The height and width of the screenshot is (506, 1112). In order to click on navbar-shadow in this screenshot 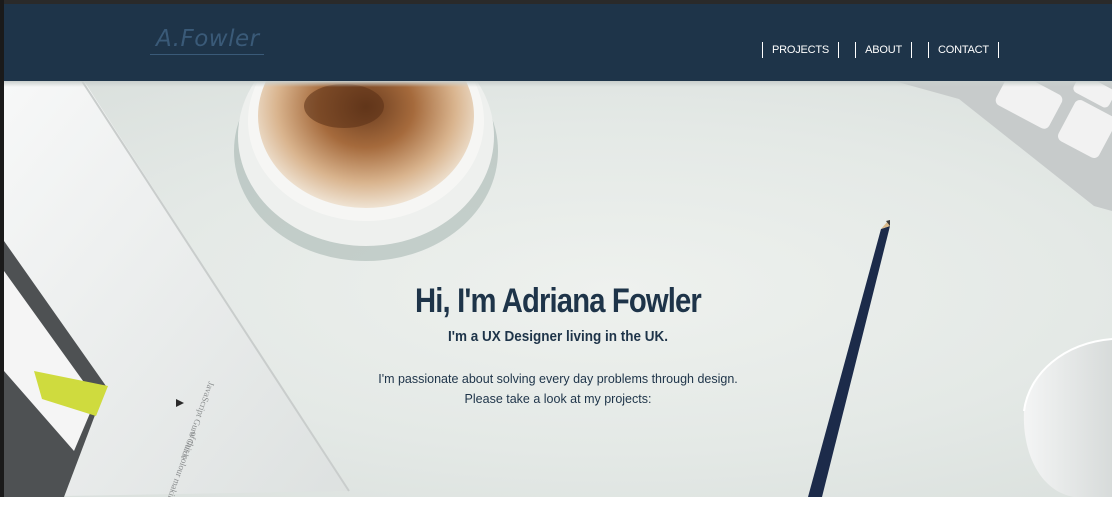, I will do `click(558, 84)`.